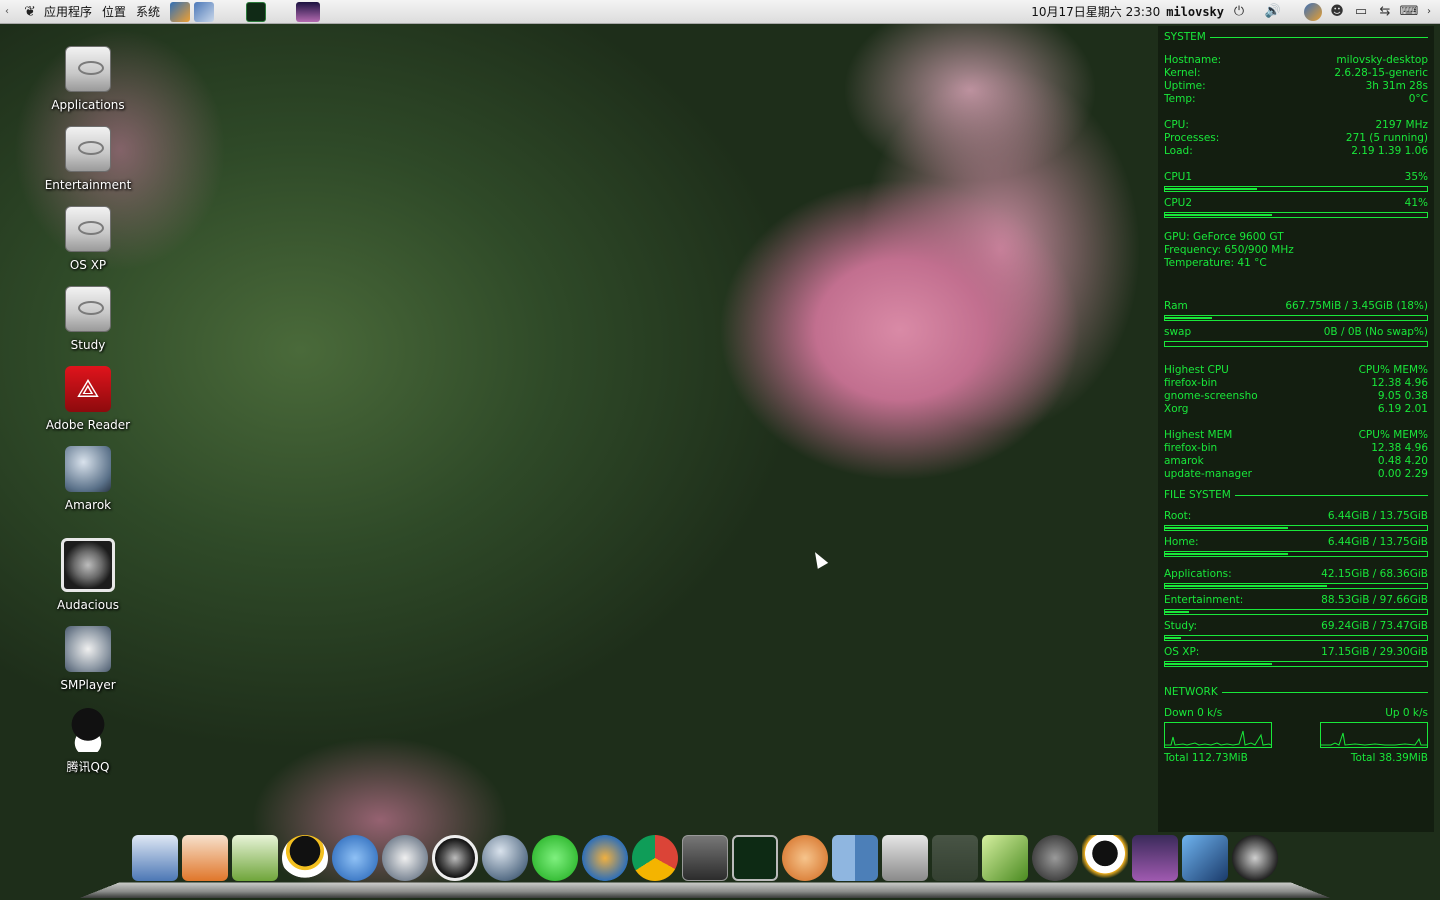  Describe the element at coordinates (505, 858) in the screenshot. I see `amarok-icon` at that location.